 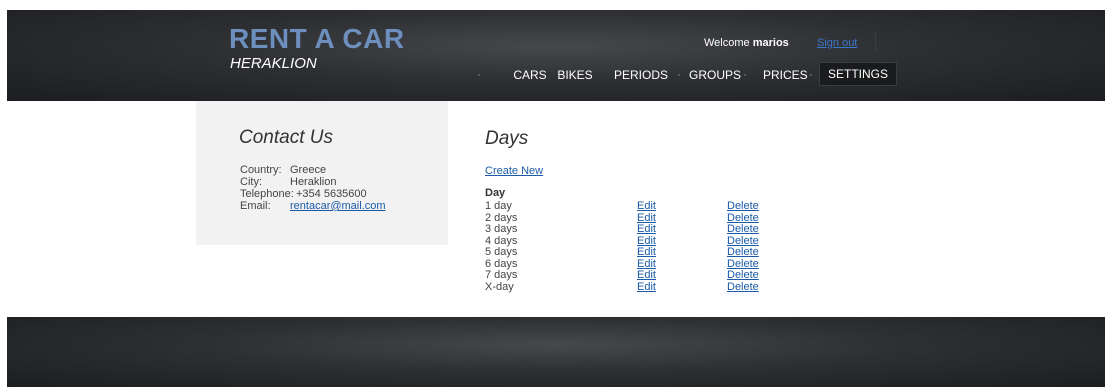 I want to click on contact-value: Heraklion, so click(x=313, y=182).